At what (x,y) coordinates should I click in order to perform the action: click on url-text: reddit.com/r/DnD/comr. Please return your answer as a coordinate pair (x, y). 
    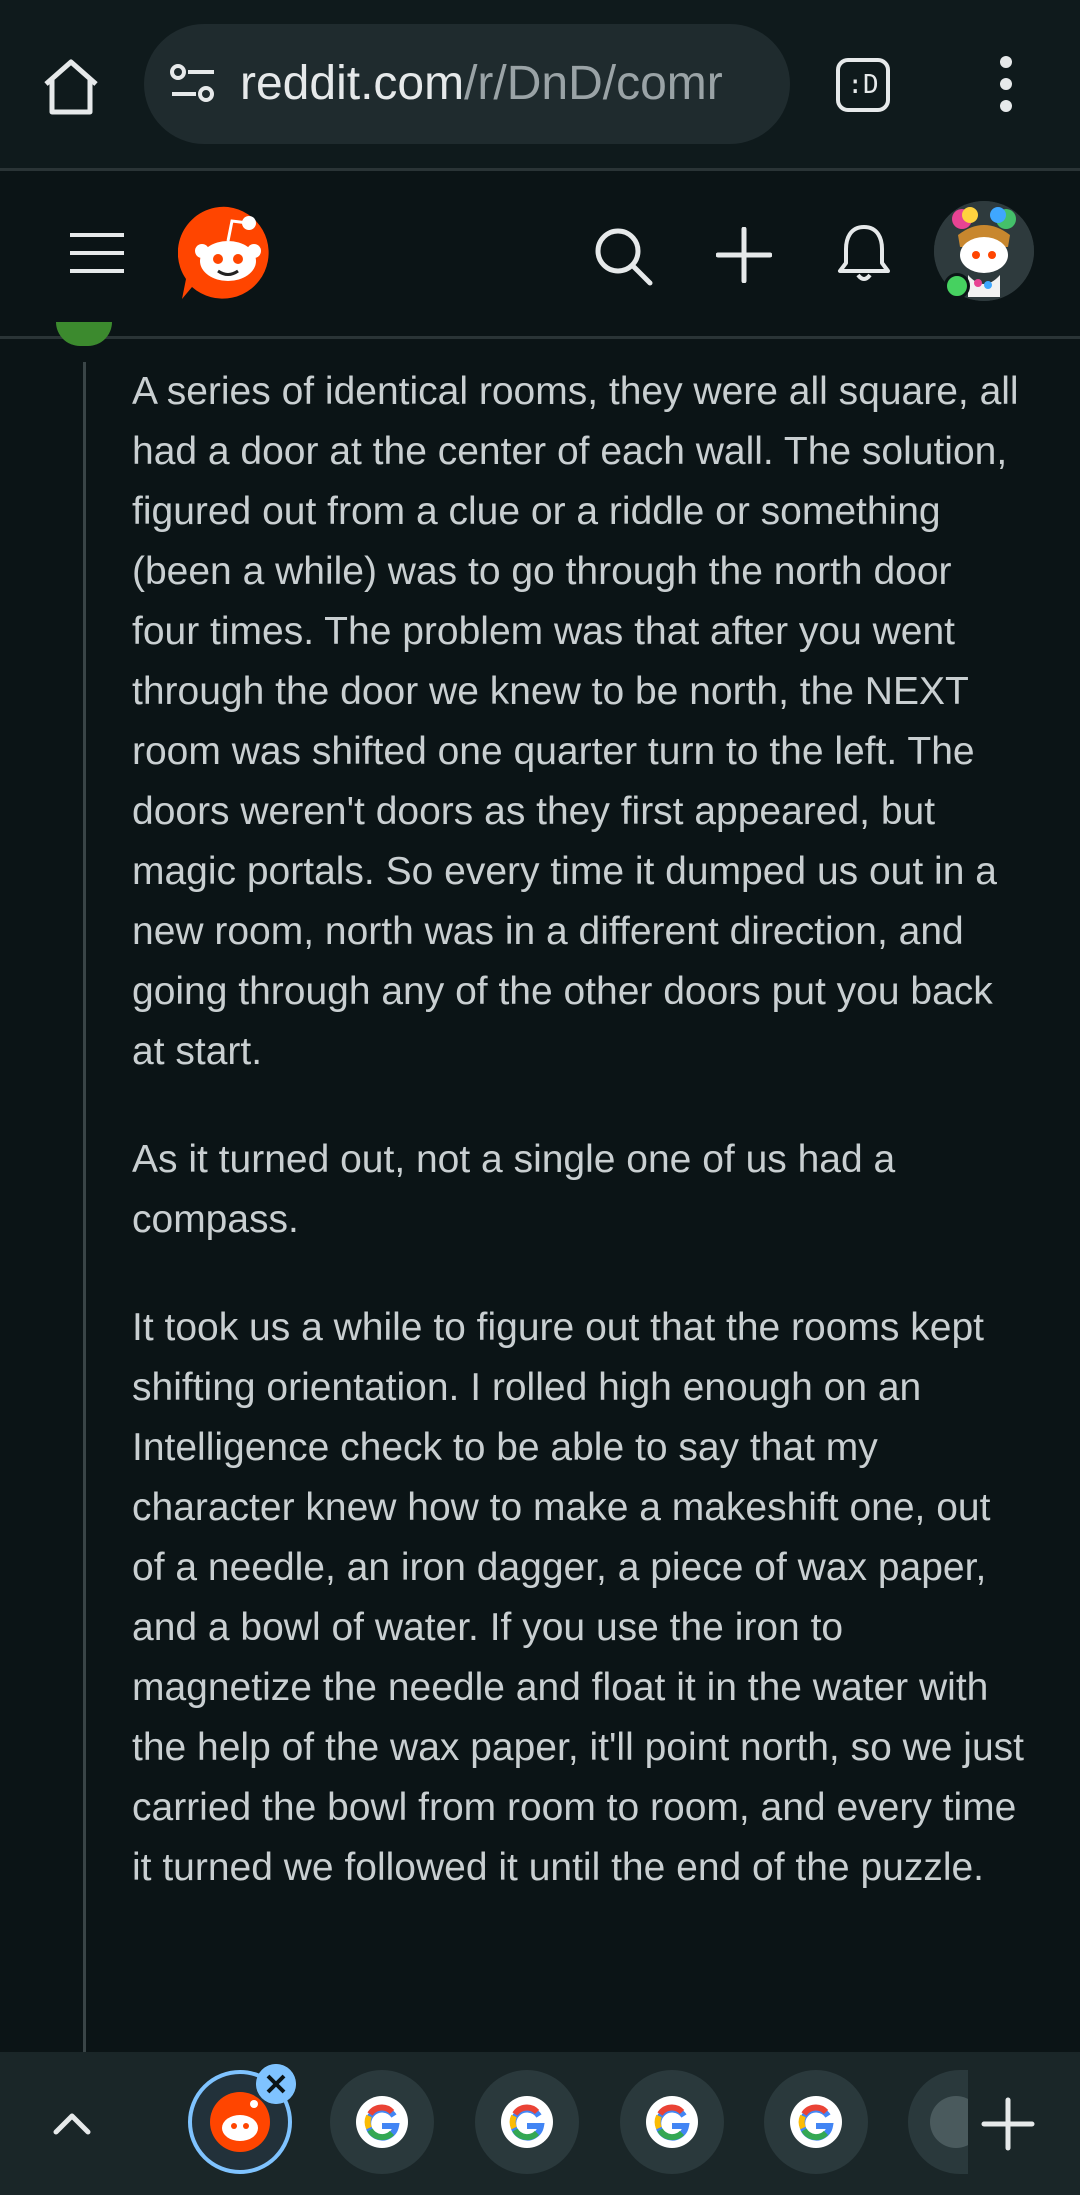
    Looking at the image, I should click on (505, 84).